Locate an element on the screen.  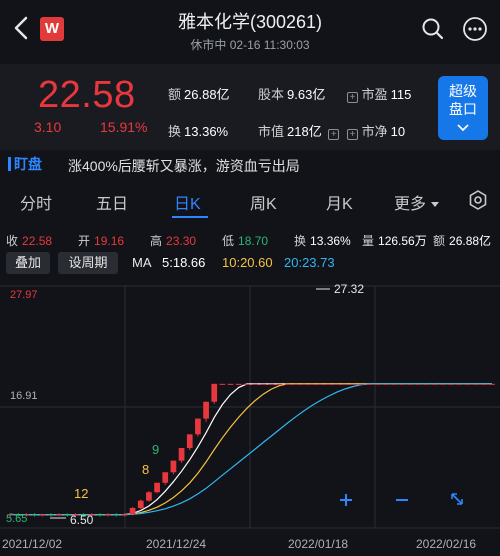
mktcap-cell: 市值 218亿 + is located at coordinates (299, 130).